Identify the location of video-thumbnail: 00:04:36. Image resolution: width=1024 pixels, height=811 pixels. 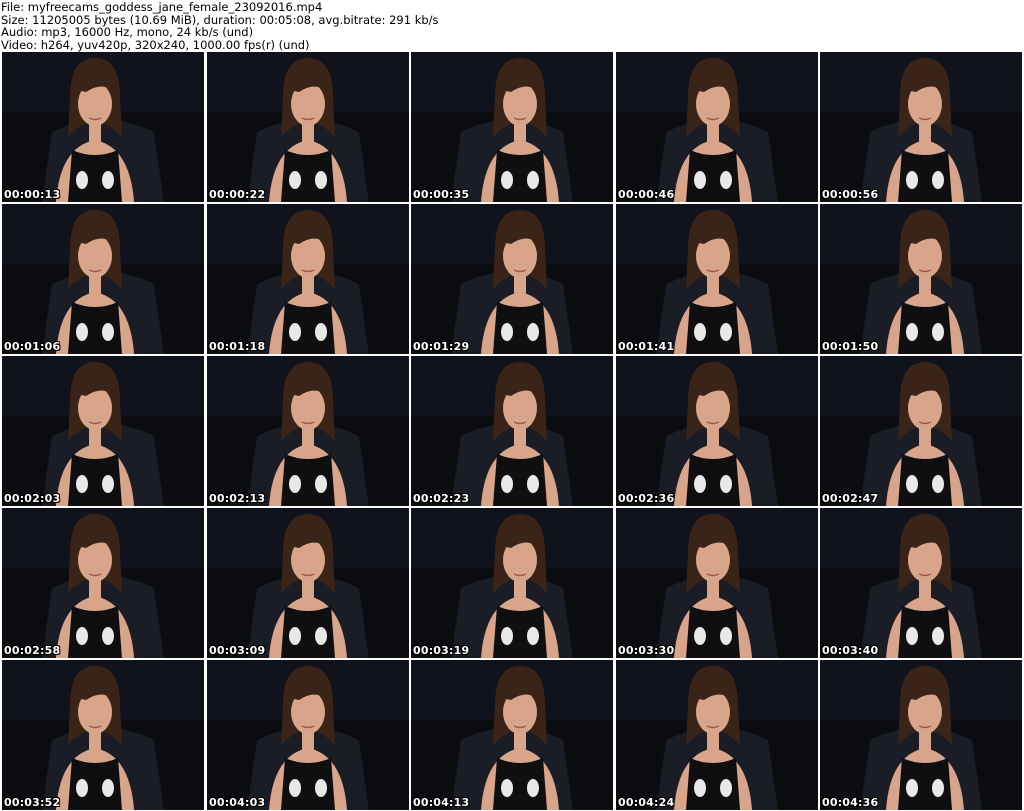
(921, 735).